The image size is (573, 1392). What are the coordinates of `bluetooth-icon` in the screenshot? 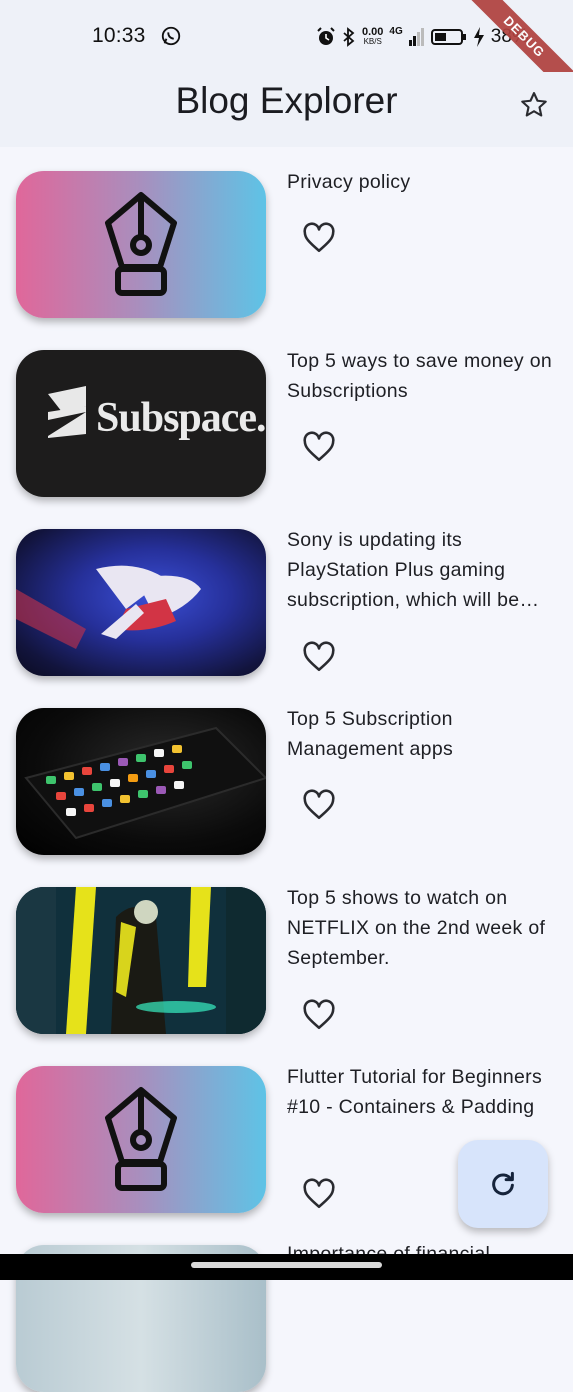 It's located at (349, 37).